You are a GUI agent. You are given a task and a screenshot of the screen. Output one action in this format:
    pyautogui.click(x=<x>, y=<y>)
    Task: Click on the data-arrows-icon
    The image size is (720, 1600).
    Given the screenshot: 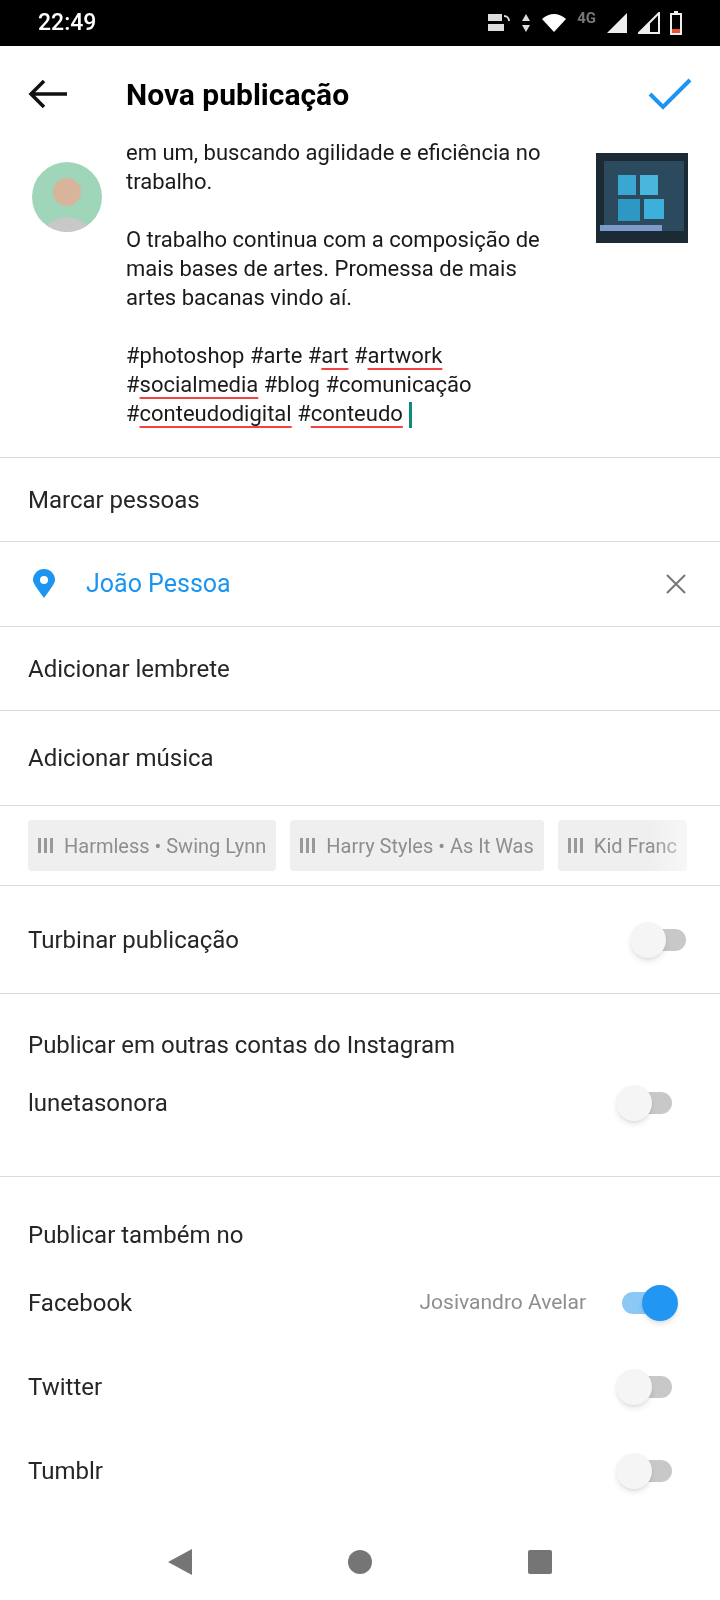 What is the action you would take?
    pyautogui.click(x=526, y=23)
    